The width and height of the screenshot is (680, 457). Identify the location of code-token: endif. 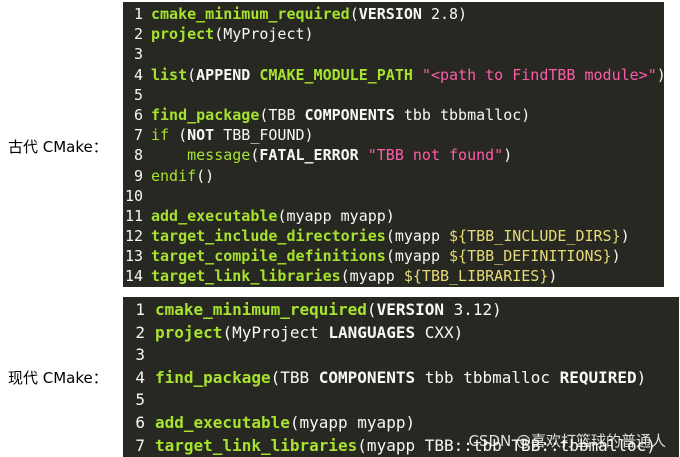
(174, 175).